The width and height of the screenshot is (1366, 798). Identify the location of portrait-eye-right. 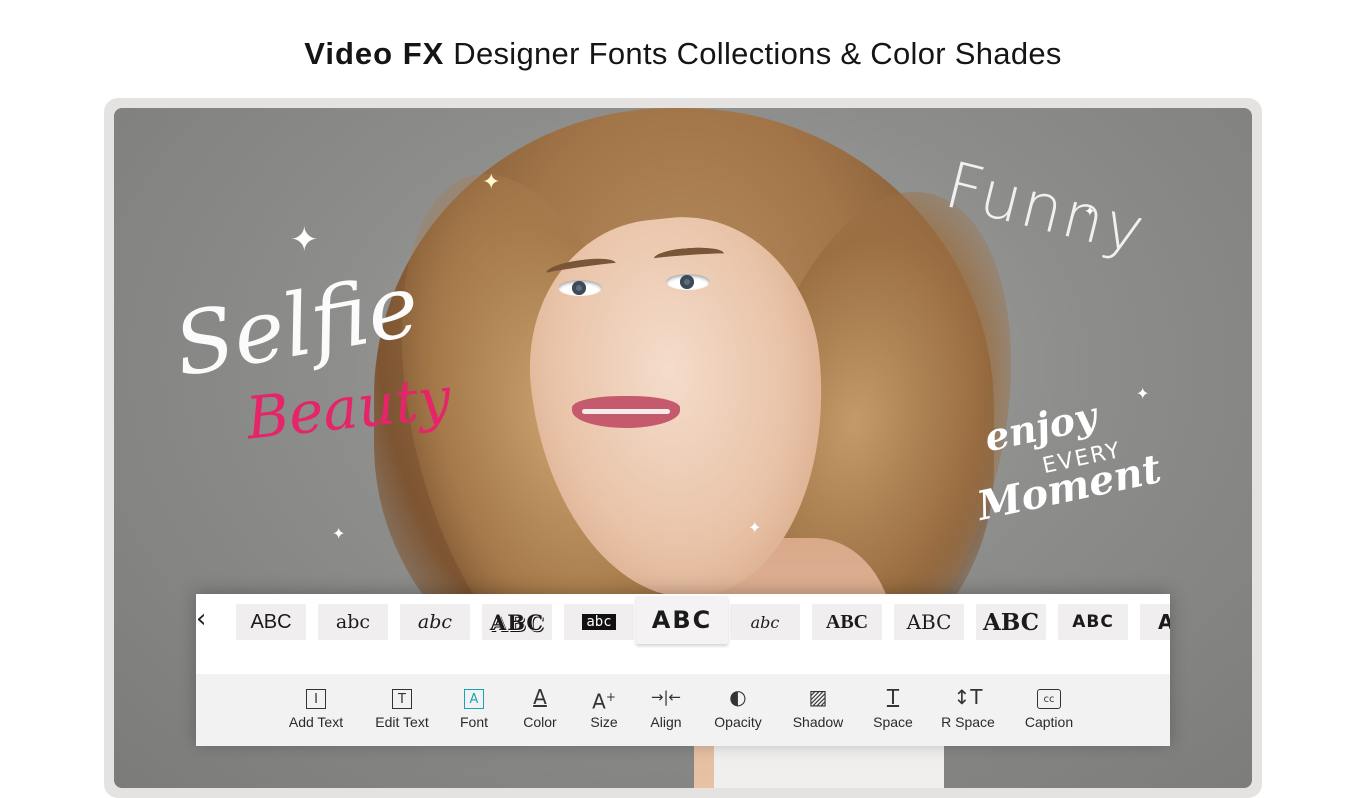
(688, 282).